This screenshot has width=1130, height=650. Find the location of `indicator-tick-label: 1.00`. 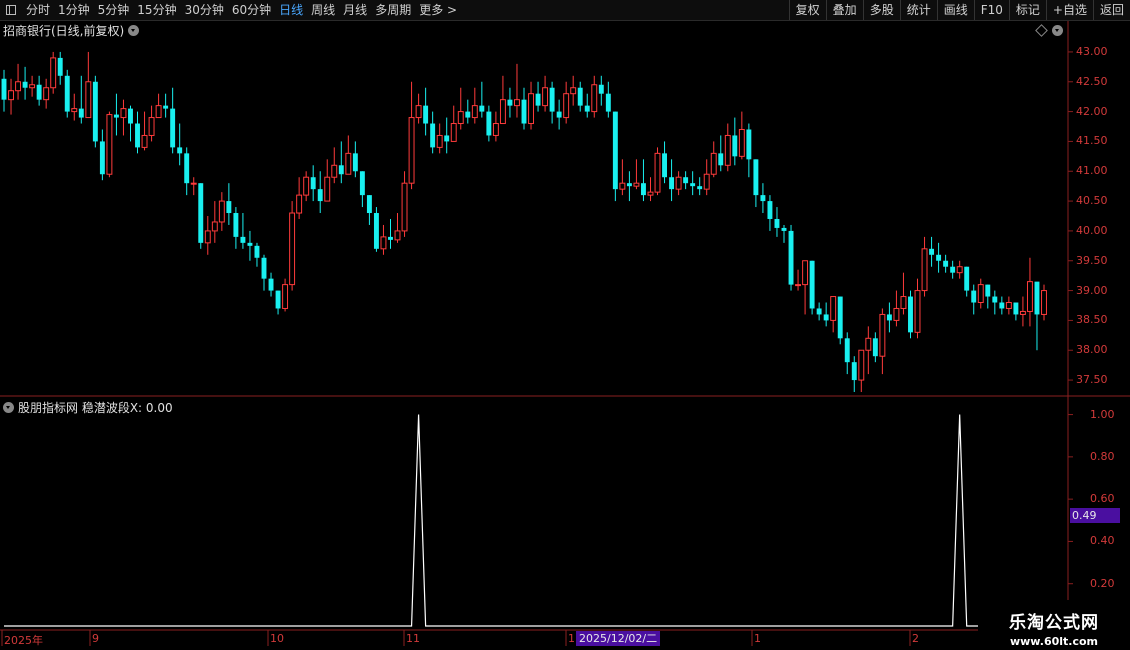

indicator-tick-label: 1.00 is located at coordinates (1102, 414).